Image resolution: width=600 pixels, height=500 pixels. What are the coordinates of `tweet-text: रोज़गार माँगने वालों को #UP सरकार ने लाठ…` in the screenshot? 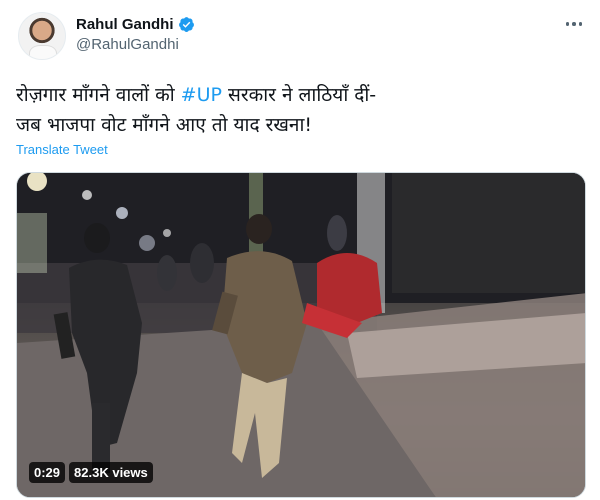 It's located at (301, 110).